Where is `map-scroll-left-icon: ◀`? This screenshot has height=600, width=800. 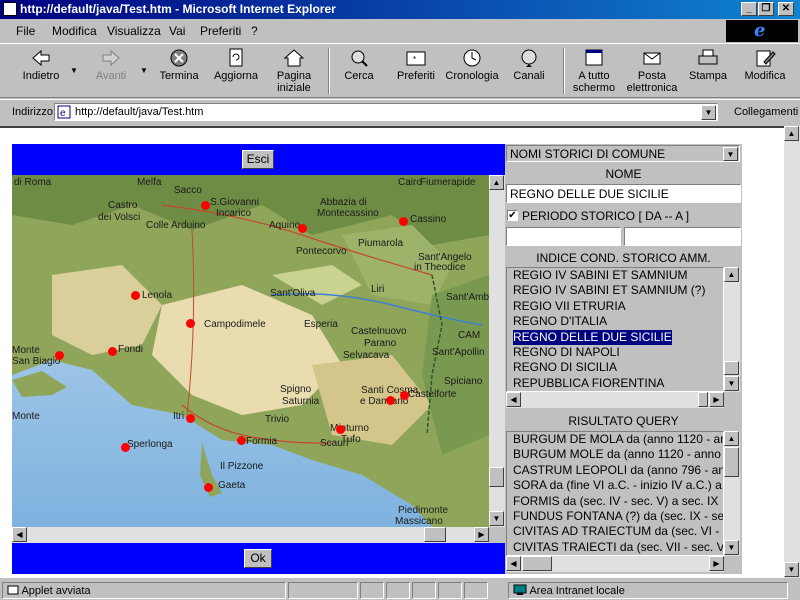 map-scroll-left-icon: ◀ is located at coordinates (19, 534).